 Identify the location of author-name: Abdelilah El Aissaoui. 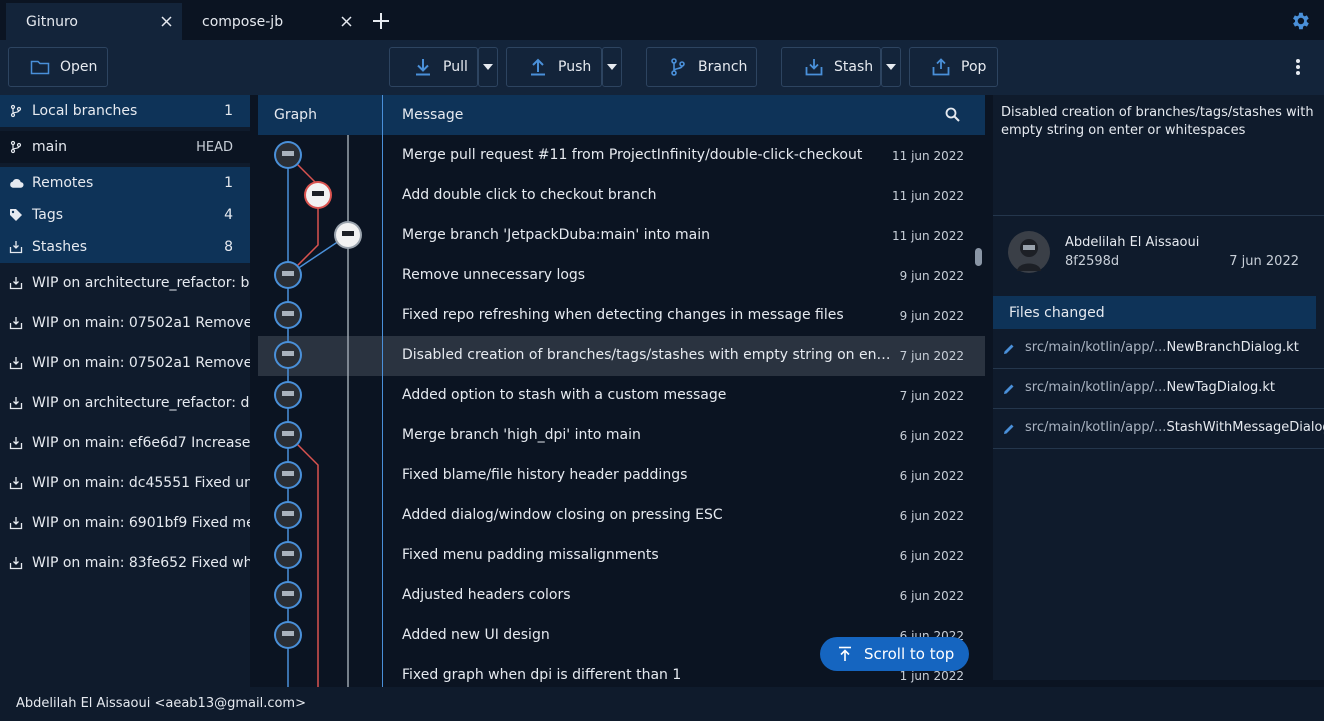
(1132, 242).